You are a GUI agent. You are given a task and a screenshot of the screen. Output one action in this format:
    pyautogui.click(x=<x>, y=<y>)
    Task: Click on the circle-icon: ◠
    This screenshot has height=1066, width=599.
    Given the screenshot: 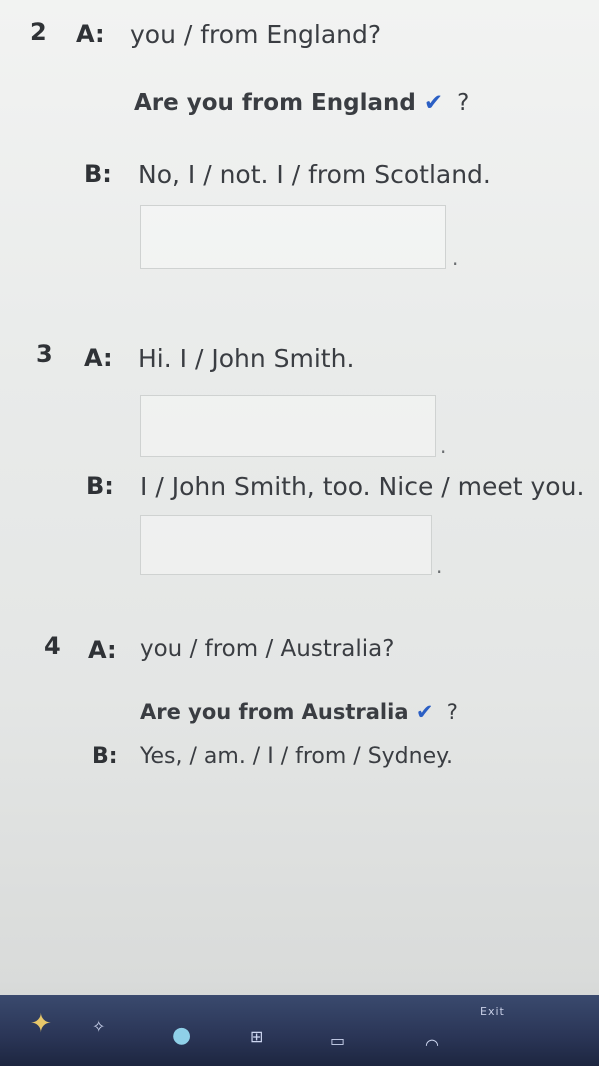 What is the action you would take?
    pyautogui.click(x=432, y=1044)
    